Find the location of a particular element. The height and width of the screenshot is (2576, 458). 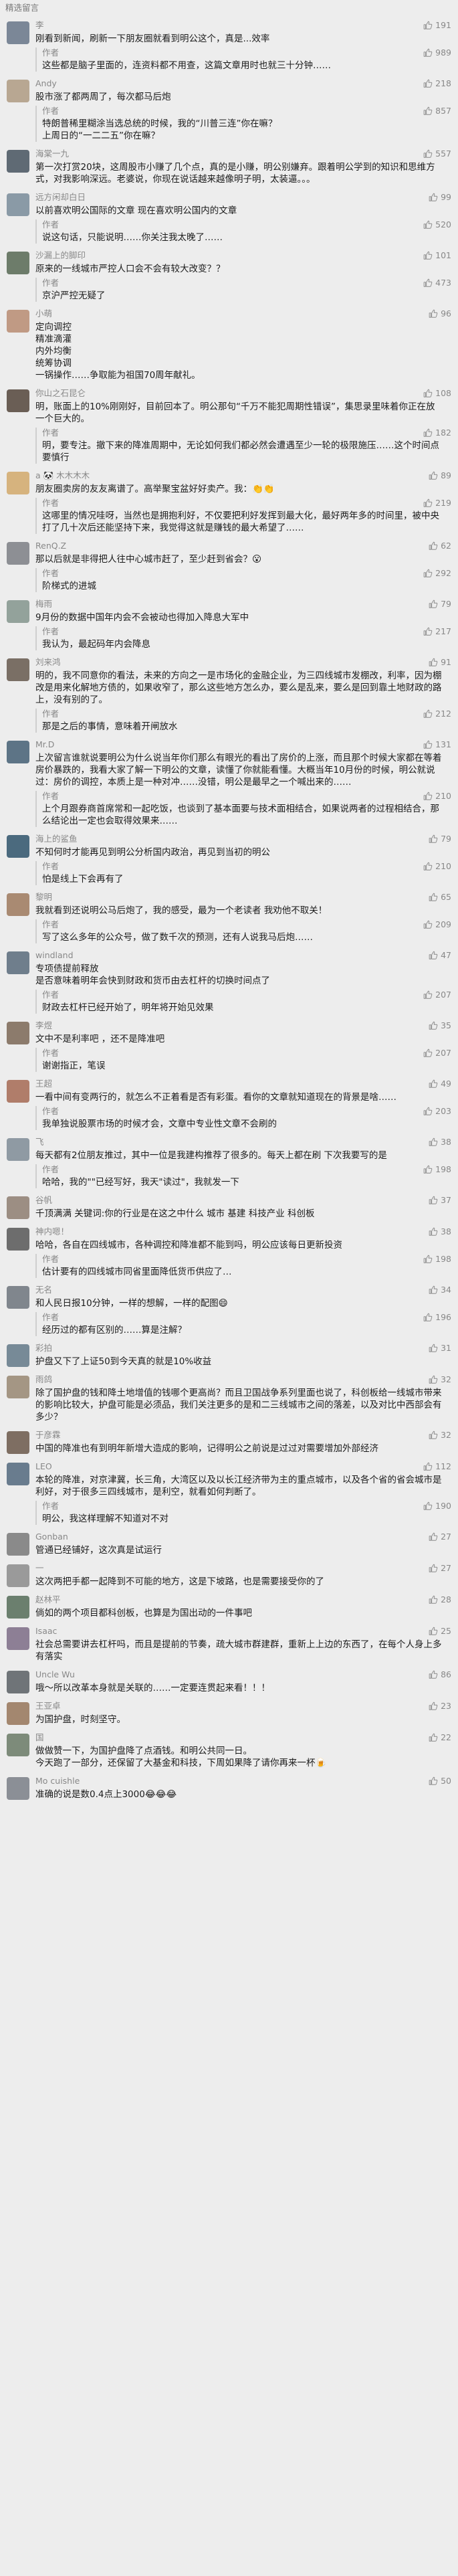

reply-like-button: 217 is located at coordinates (437, 631).